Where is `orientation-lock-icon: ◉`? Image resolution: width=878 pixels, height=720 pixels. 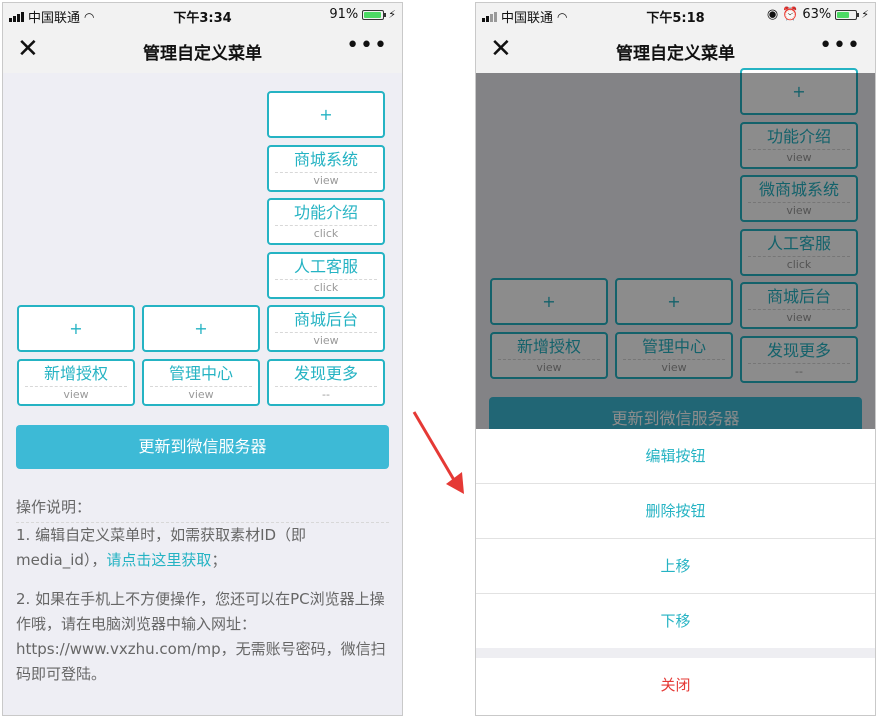 orientation-lock-icon: ◉ is located at coordinates (772, 14).